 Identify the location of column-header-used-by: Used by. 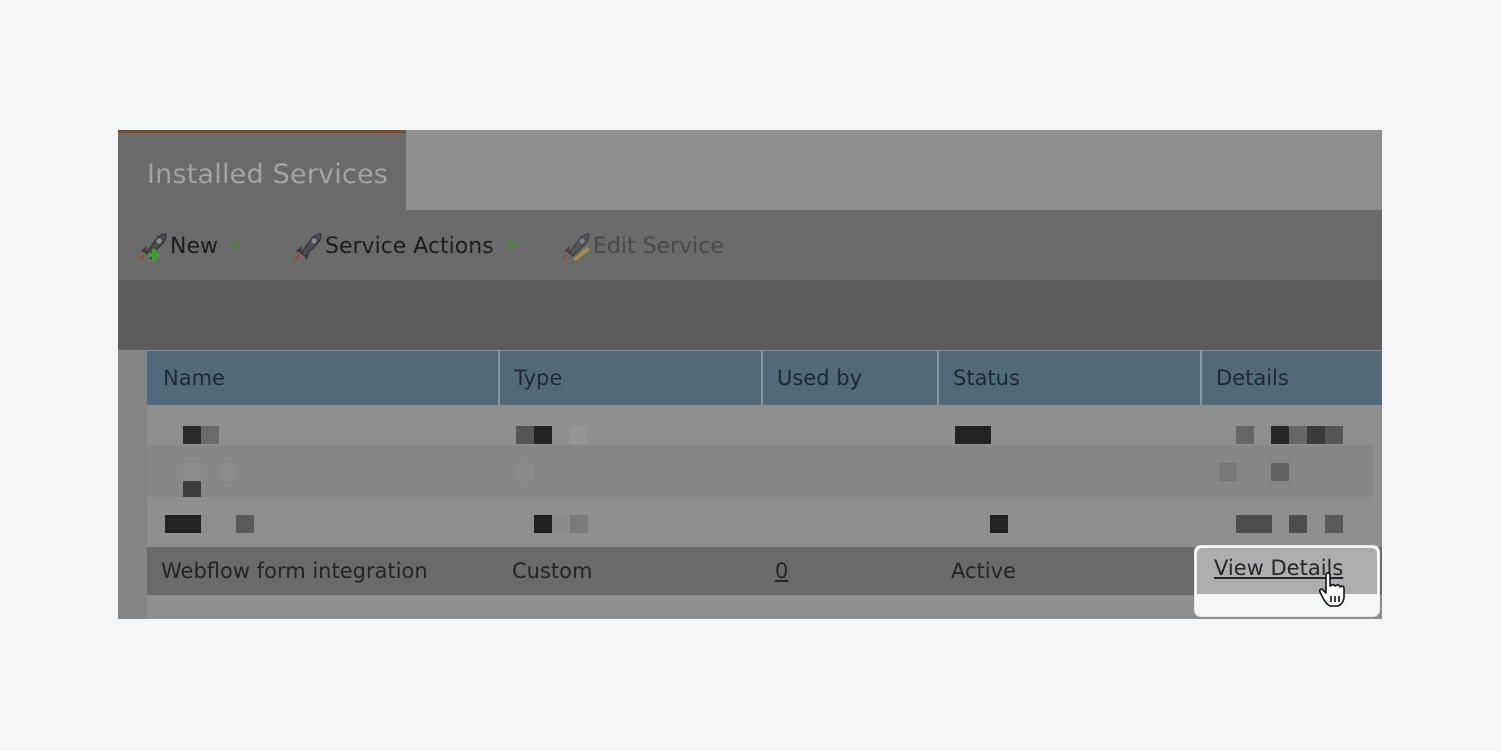
(849, 378).